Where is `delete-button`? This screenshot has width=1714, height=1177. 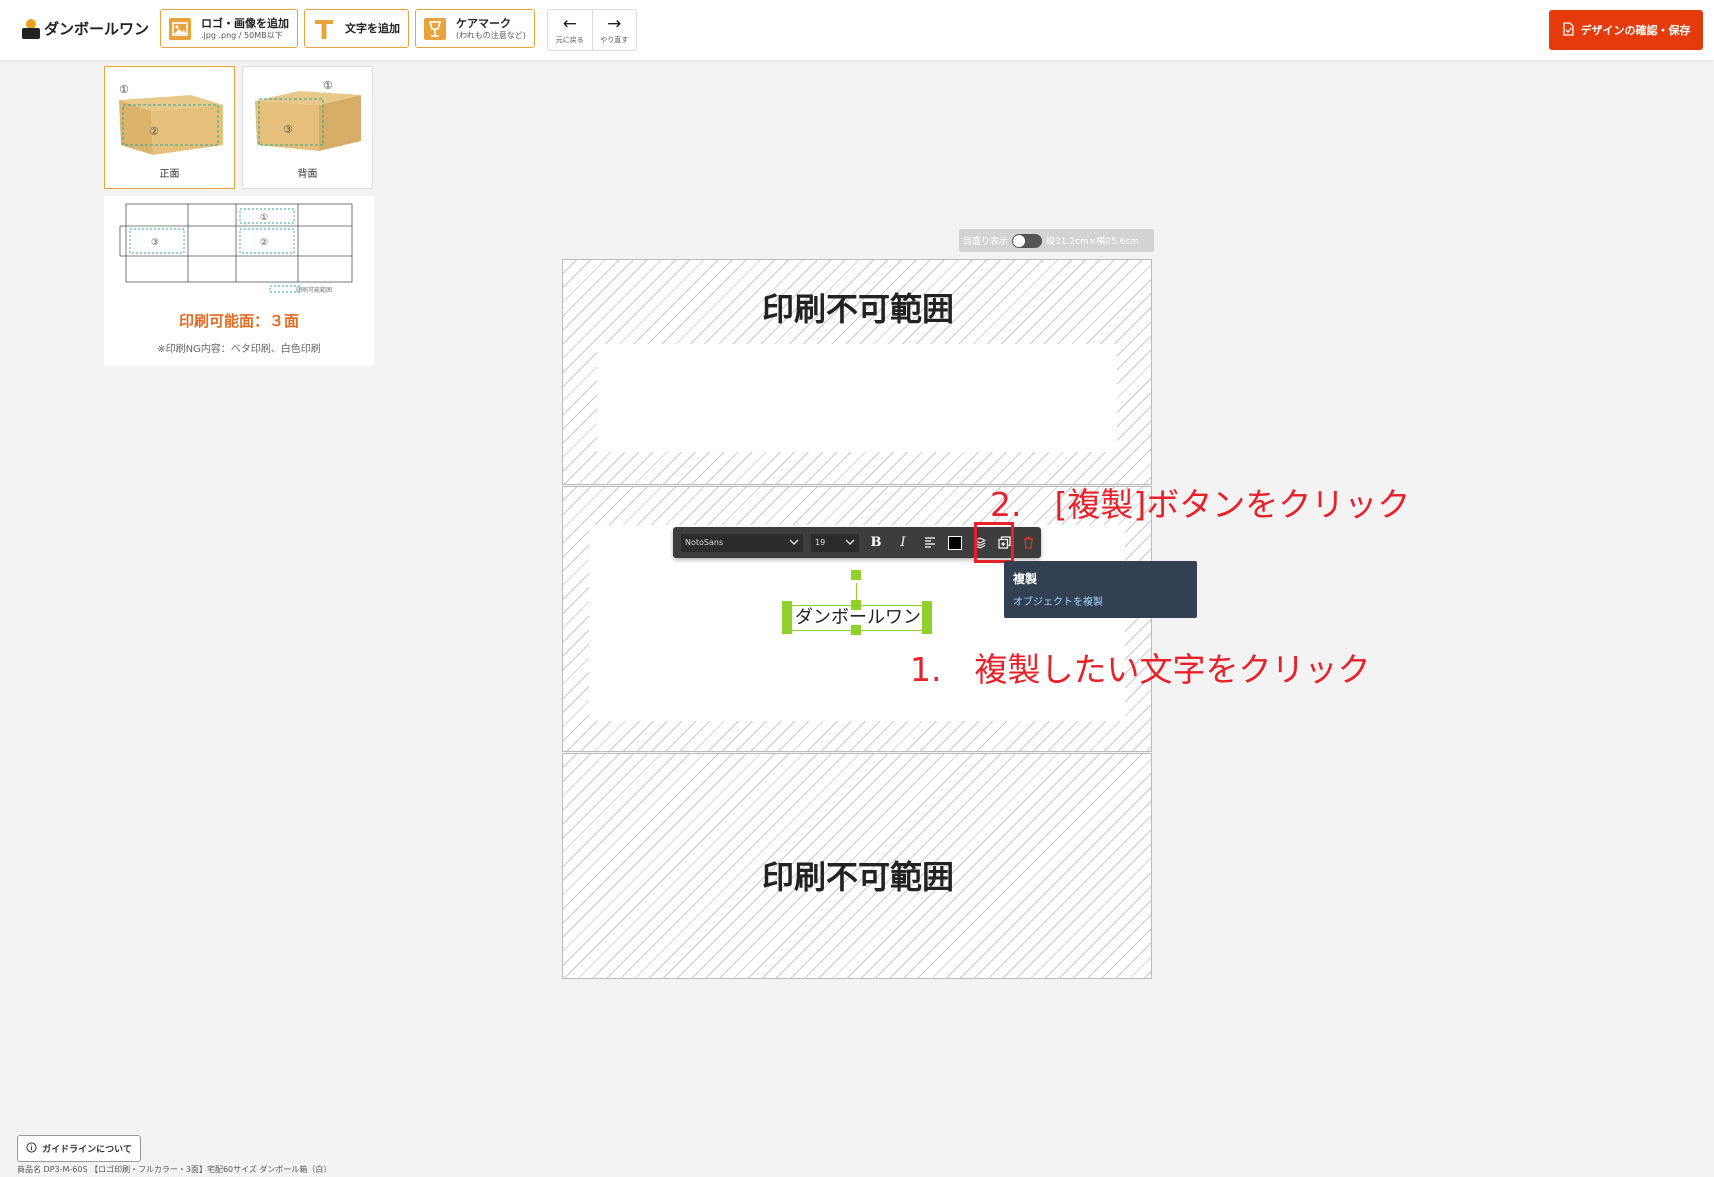 delete-button is located at coordinates (1028, 543).